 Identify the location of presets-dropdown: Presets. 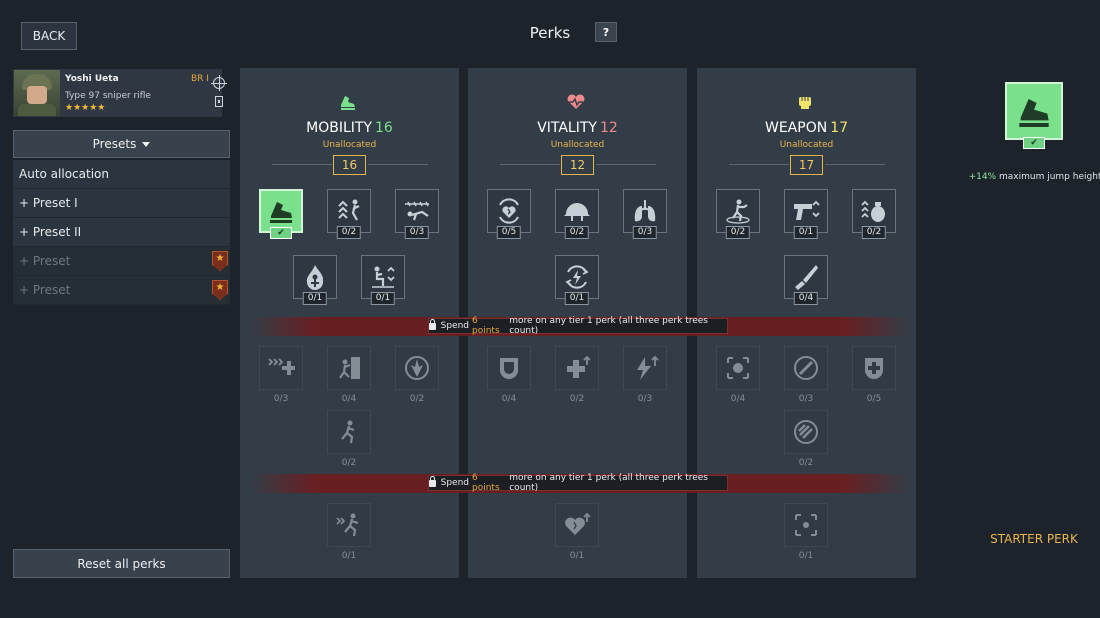
(121, 144).